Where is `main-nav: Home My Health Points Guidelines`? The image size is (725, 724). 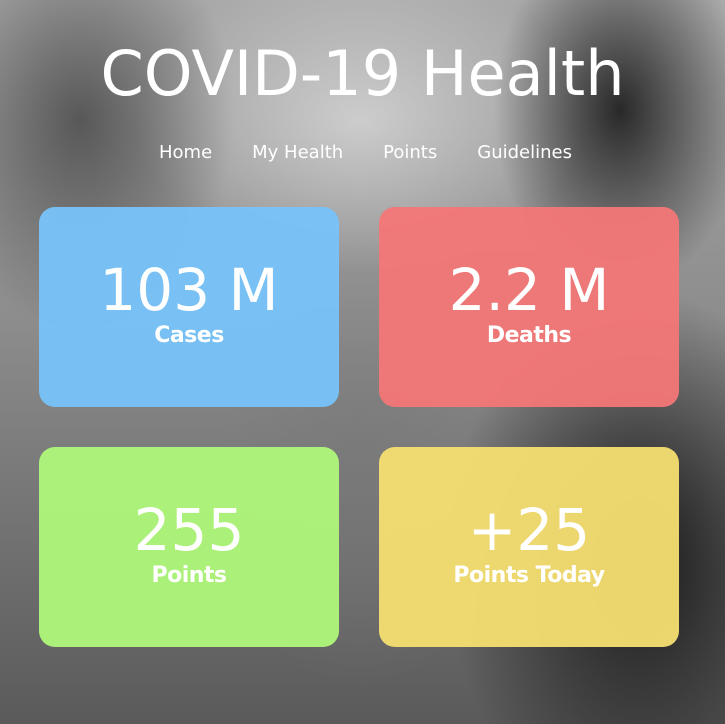 main-nav: Home My Health Points Guidelines is located at coordinates (362, 153).